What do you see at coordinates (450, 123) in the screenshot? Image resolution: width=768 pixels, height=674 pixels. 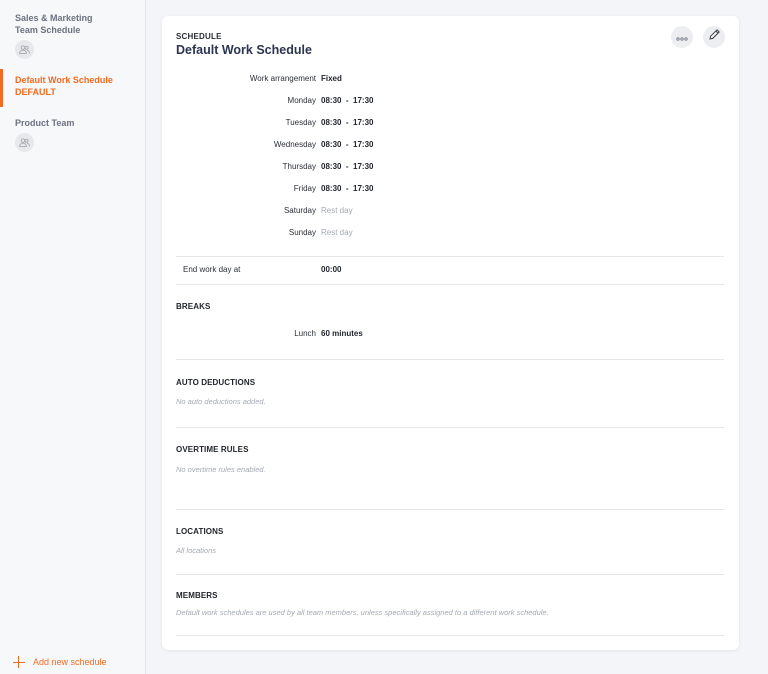 I see `day-row: Tuesday 08:30 - 17:30` at bounding box center [450, 123].